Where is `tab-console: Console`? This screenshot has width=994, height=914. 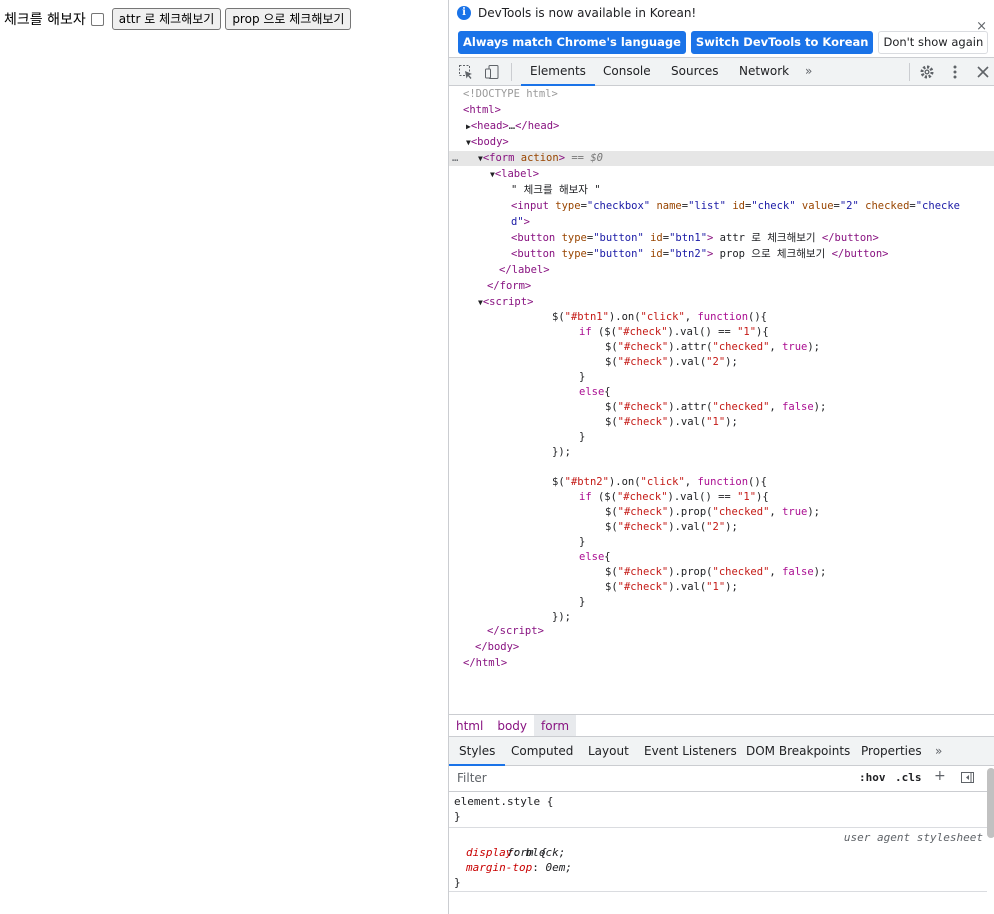
tab-console: Console is located at coordinates (627, 72).